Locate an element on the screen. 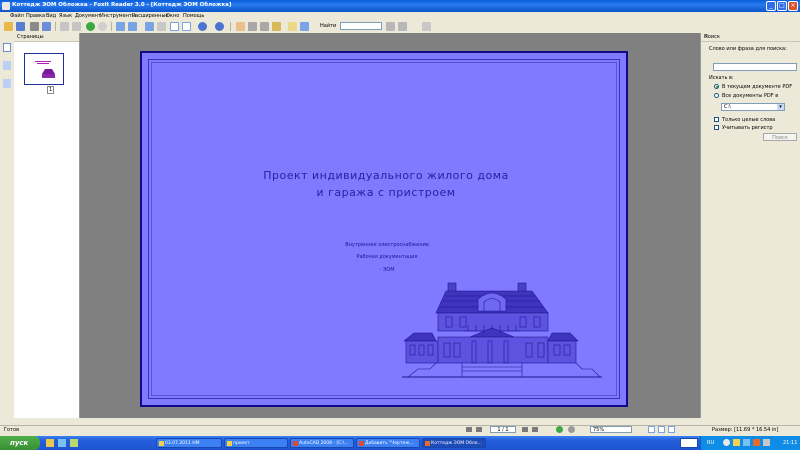 The height and width of the screenshot is (450, 800). rotate-left-icon is located at coordinates (120, 26).